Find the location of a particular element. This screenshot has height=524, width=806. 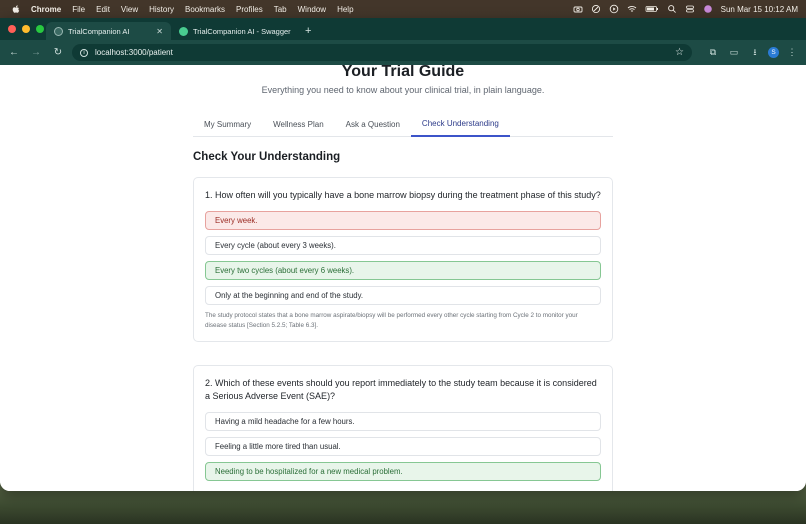

answer-option: Every cycle (about every 3 weeks). is located at coordinates (403, 245).